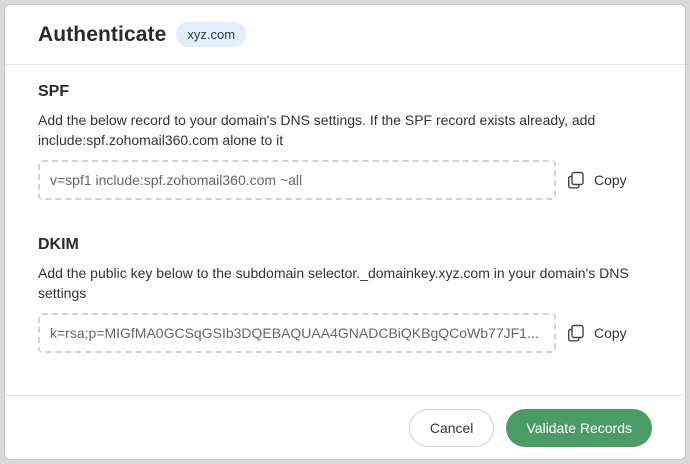  Describe the element at coordinates (211, 34) in the screenshot. I see `domain-badge: xyz.com` at that location.